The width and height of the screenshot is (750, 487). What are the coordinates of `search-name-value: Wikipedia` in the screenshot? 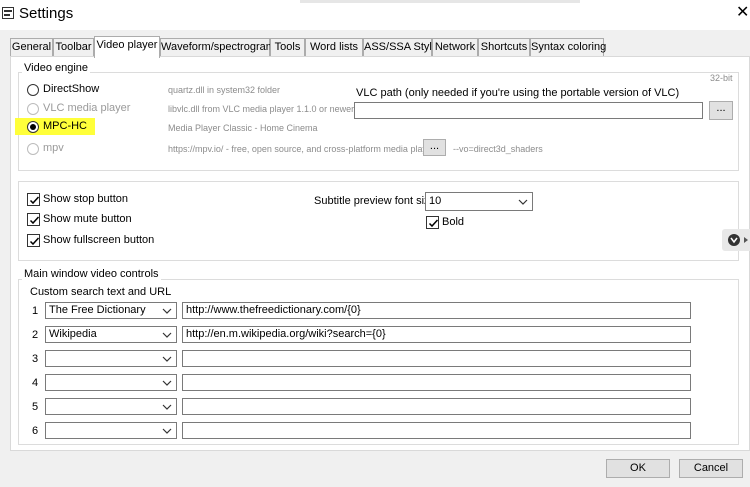 It's located at (73, 334).